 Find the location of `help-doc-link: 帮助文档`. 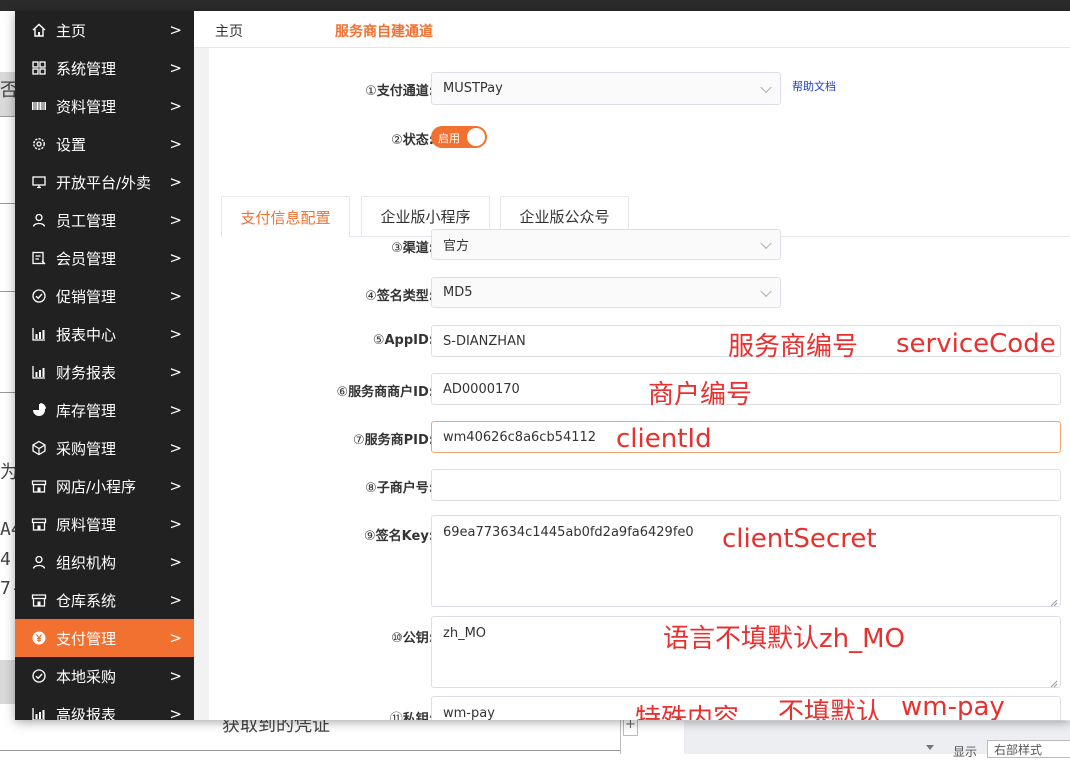

help-doc-link: 帮助文档 is located at coordinates (814, 86).